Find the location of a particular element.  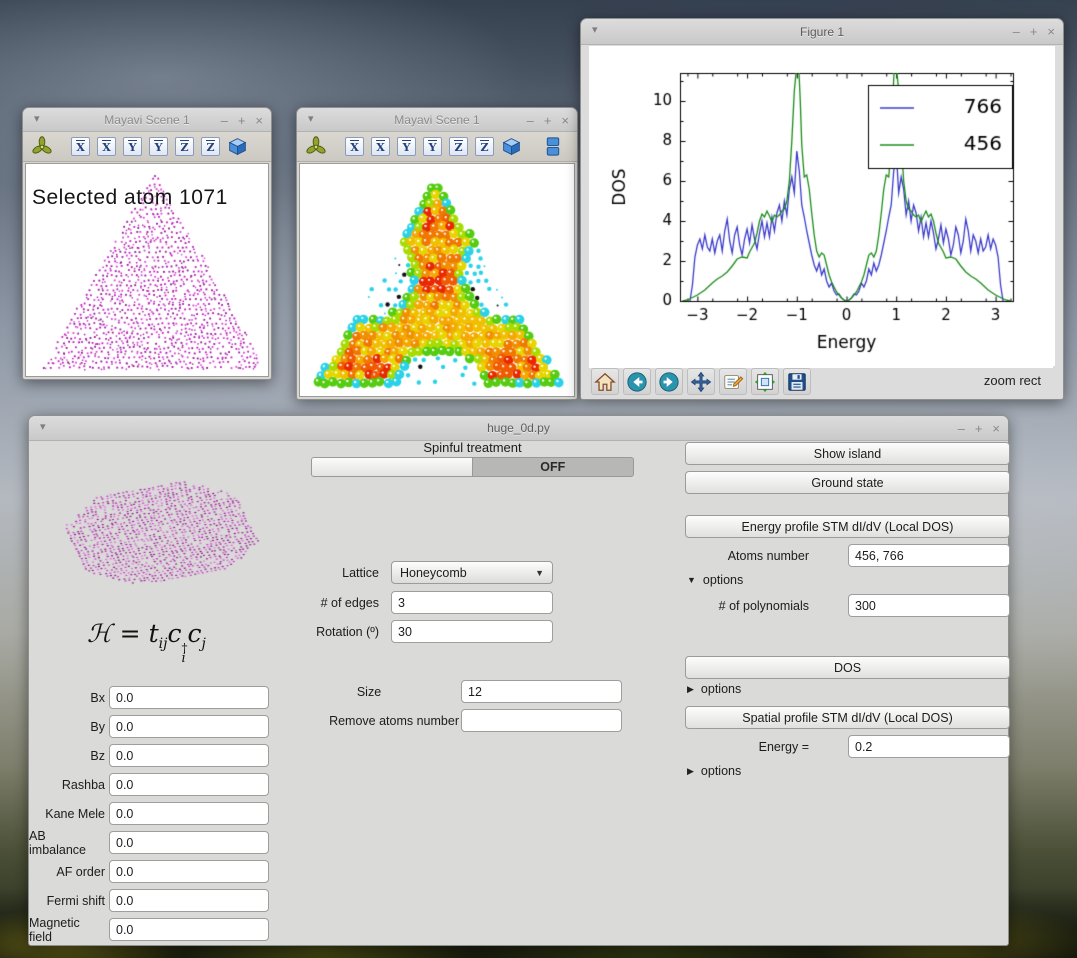

remove-atoms-input is located at coordinates (541, 720).